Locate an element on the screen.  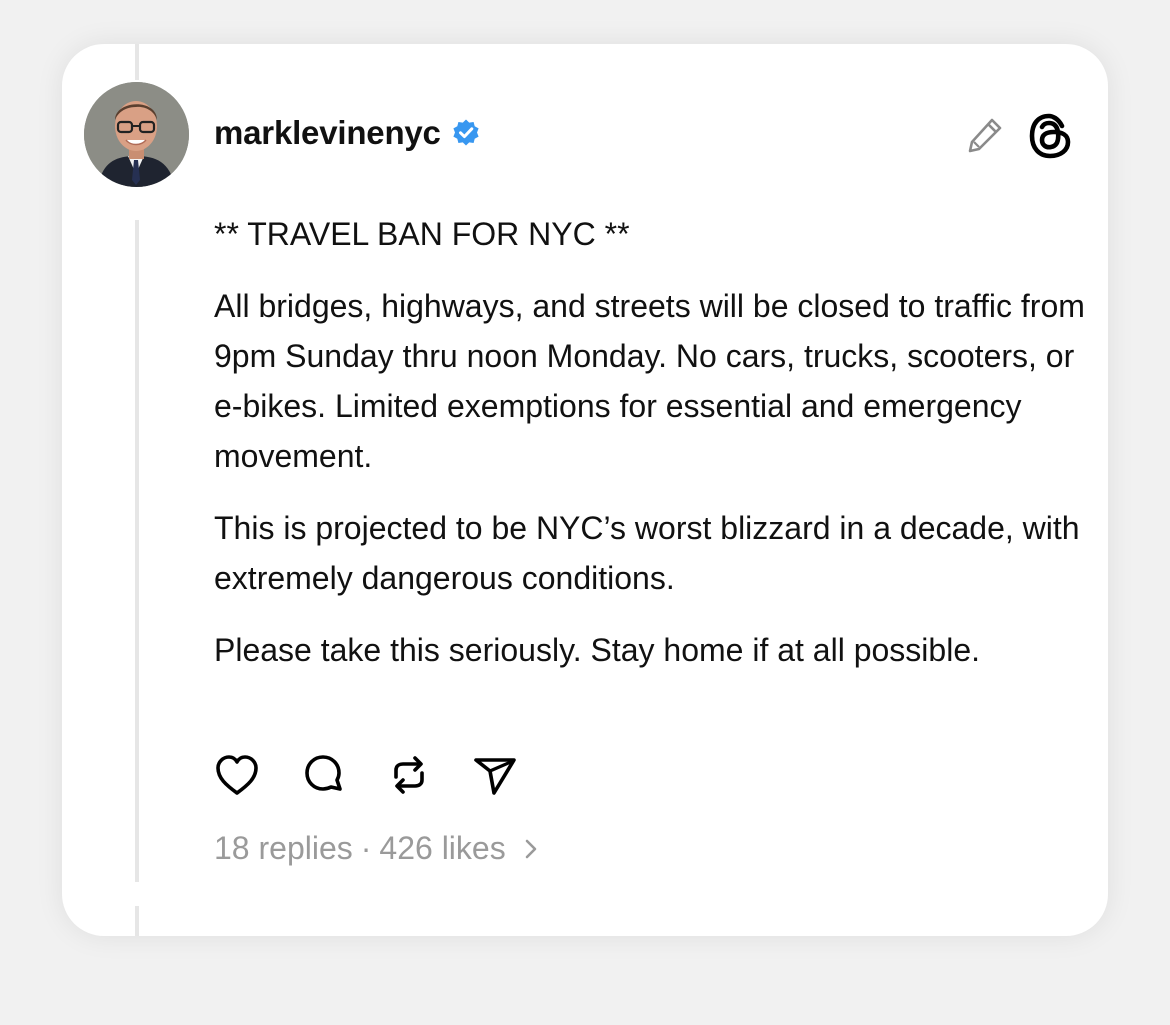
post-header: marklevinenyc is located at coordinates (347, 133).